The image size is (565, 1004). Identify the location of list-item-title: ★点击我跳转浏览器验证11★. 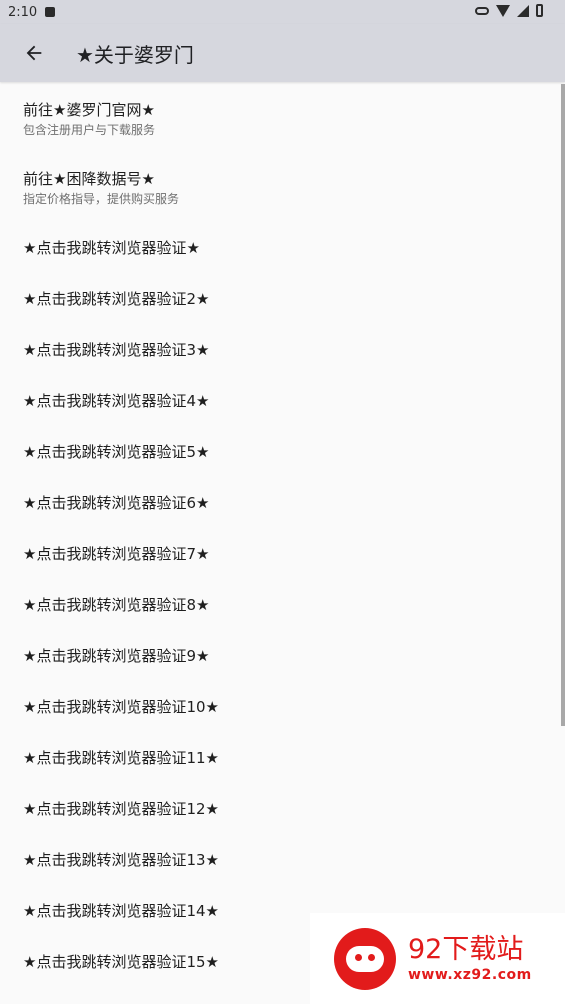
(121, 757).